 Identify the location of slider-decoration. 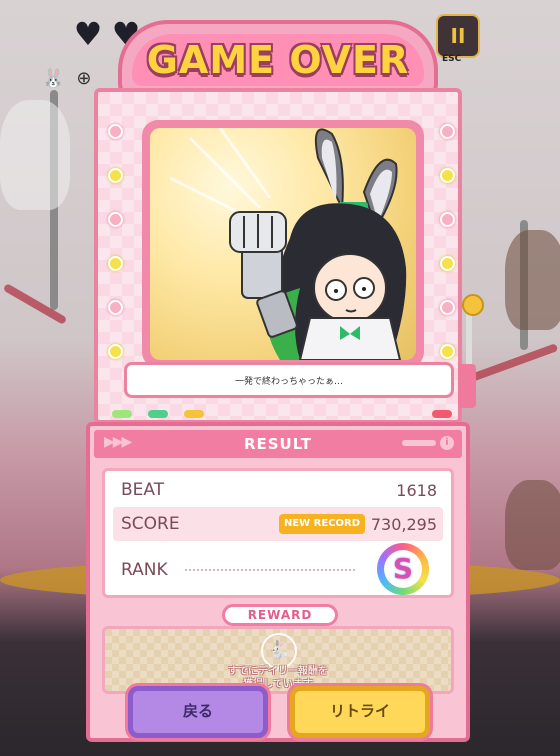
(419, 443).